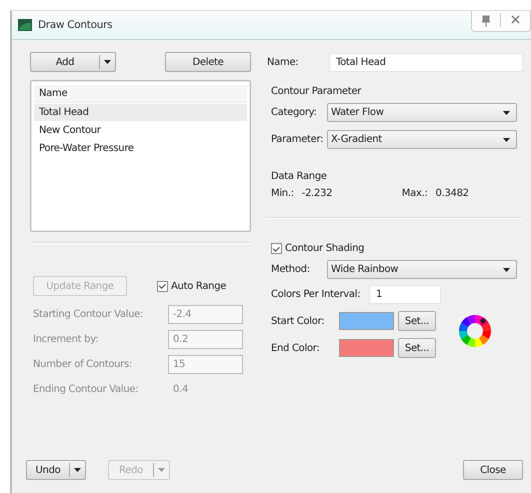 The image size is (531, 493). Describe the element at coordinates (191, 286) in the screenshot. I see `auto-range-checkbox: Auto Range` at that location.